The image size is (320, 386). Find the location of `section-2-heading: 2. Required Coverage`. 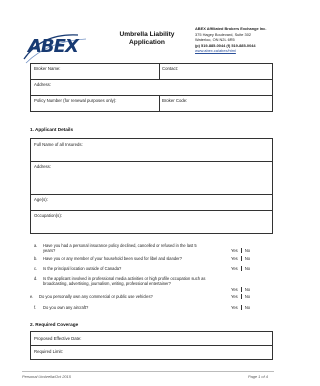

section-2-heading: 2. Required Coverage is located at coordinates (54, 324).